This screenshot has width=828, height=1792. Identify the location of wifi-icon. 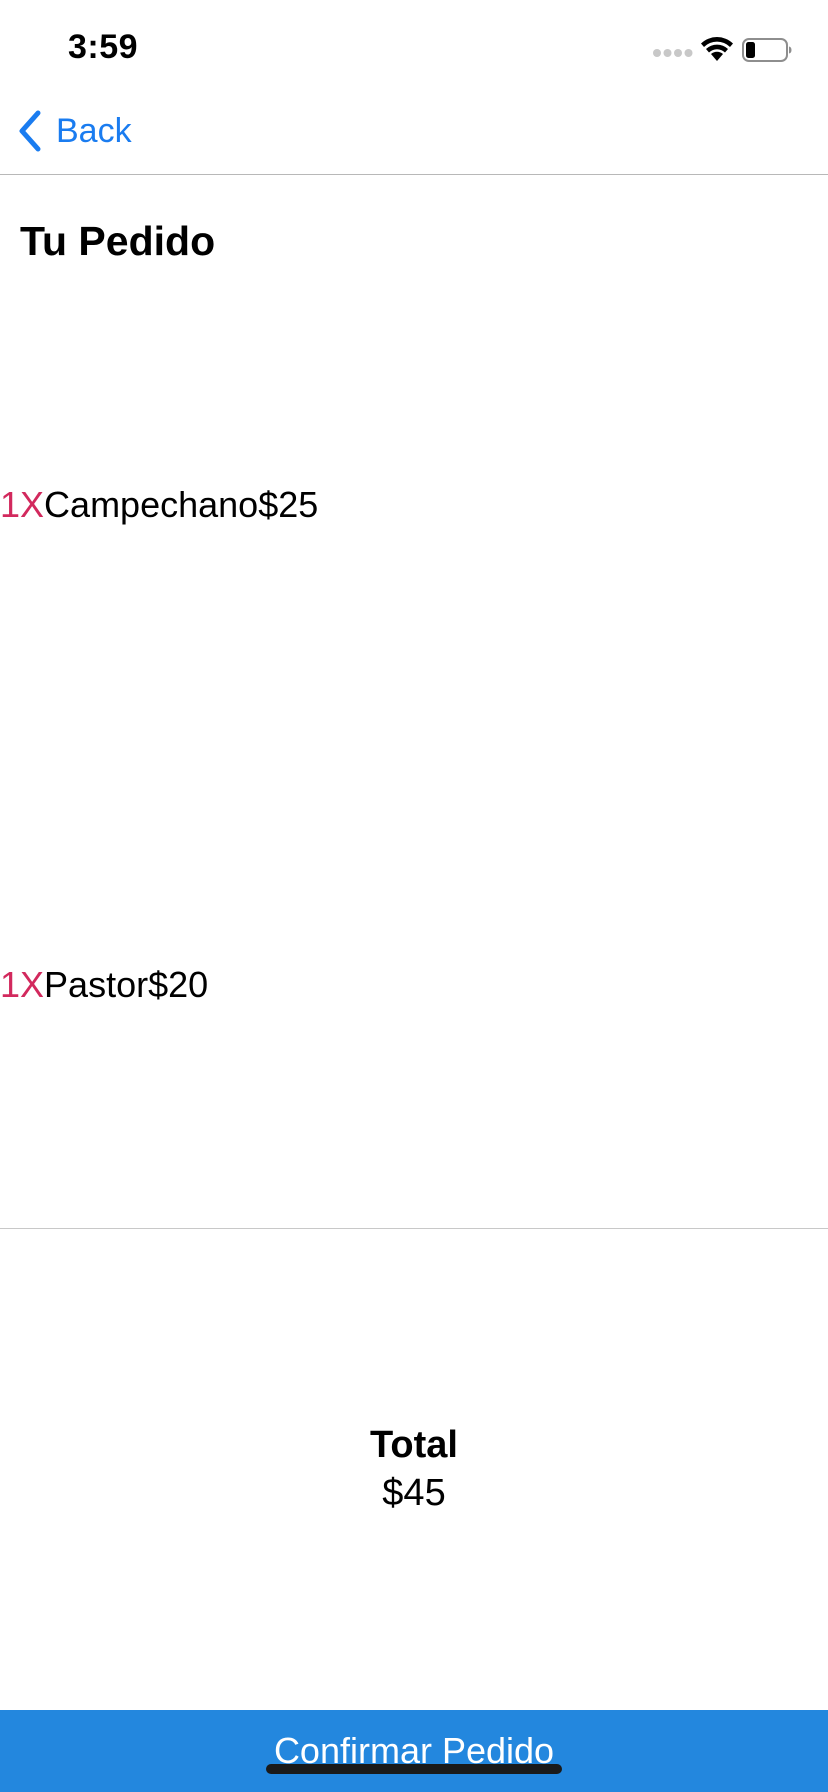
(717, 49).